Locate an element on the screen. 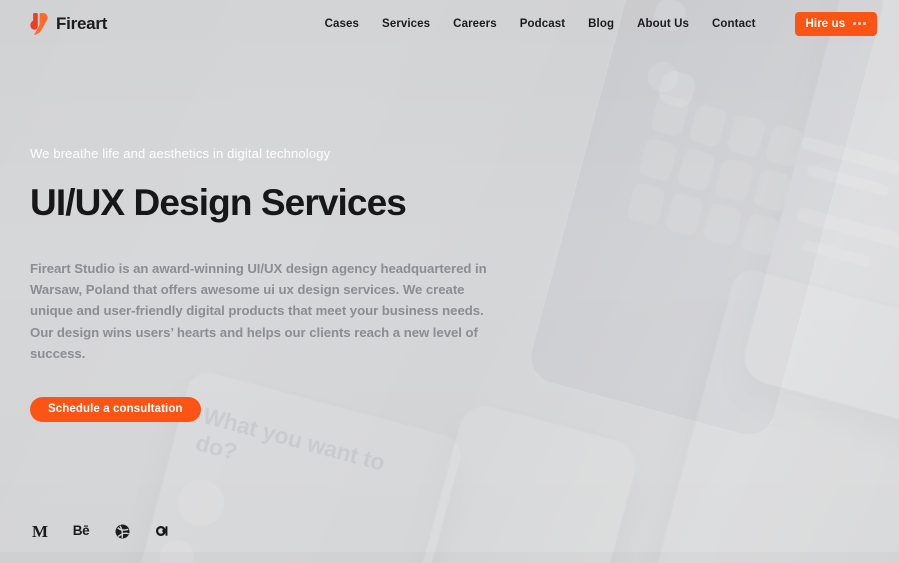  nav-item-careers: Careers is located at coordinates (475, 24).